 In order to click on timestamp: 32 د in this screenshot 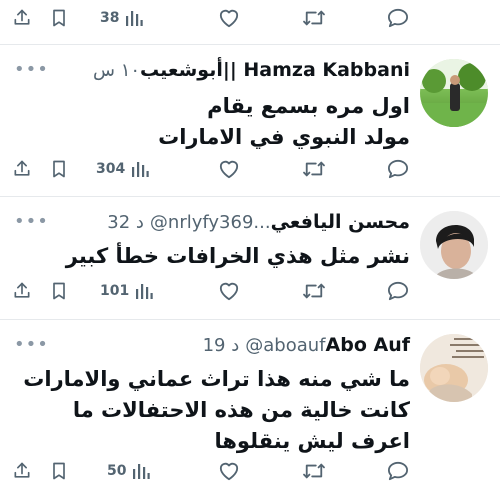, I will do `click(125, 222)`.